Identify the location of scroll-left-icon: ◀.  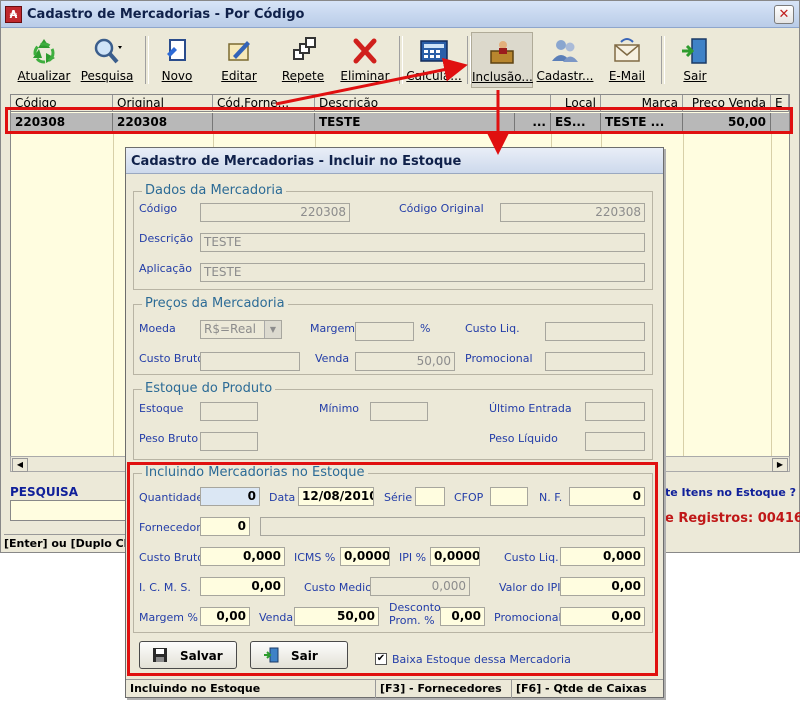
(20, 465).